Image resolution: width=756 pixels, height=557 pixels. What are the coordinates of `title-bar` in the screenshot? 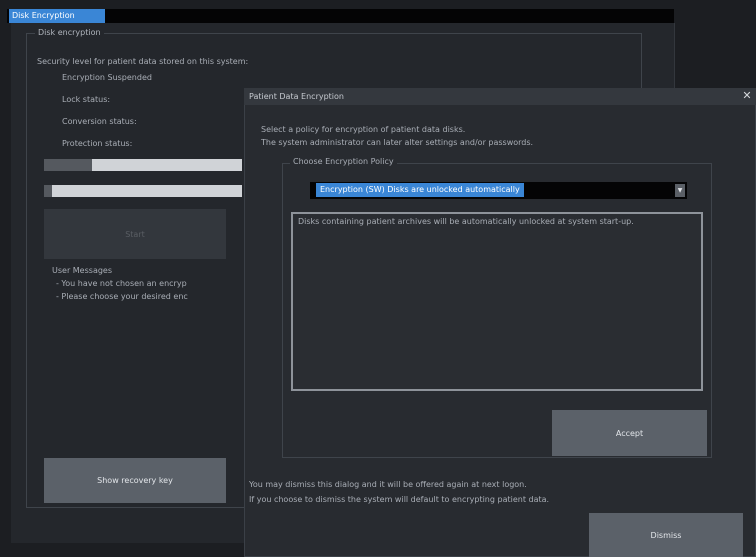 It's located at (340, 16).